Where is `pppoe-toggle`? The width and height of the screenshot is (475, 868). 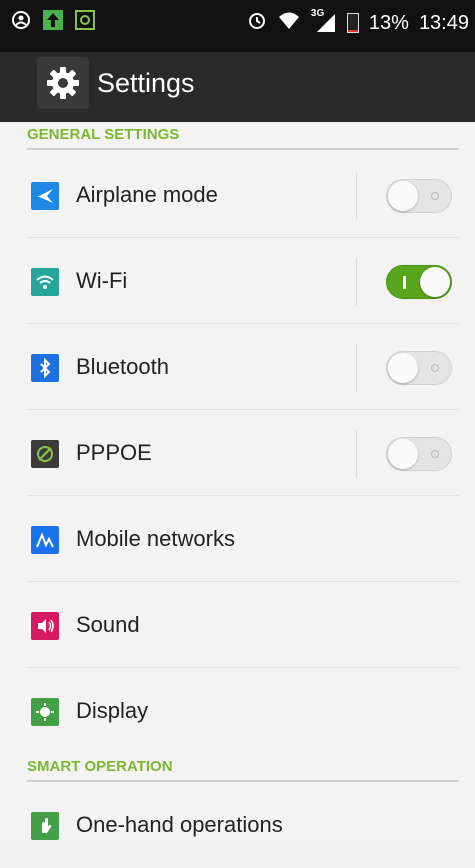
pppoe-toggle is located at coordinates (419, 454).